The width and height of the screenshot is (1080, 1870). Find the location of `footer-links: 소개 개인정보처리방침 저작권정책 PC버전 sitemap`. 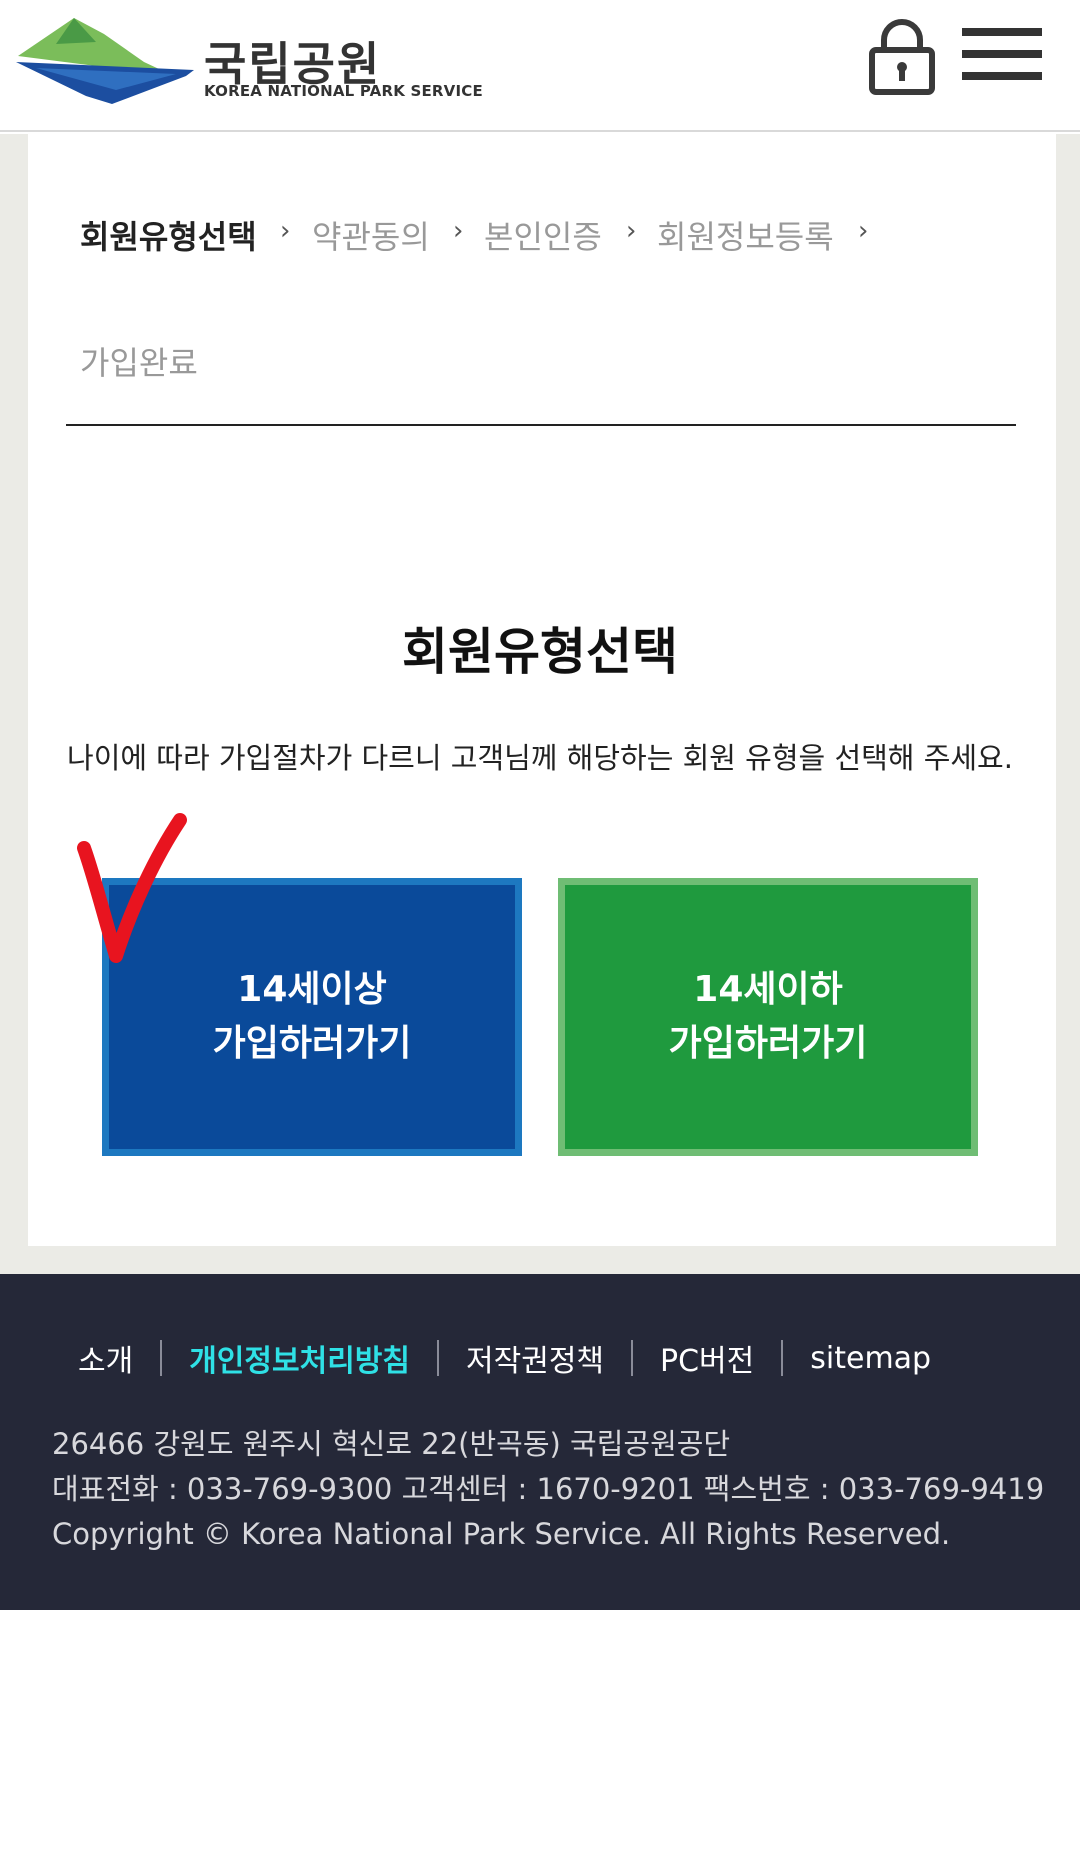

footer-links: 소개 개인정보처리방침 저작권정책 PC버전 sitemap is located at coordinates (504, 1358).